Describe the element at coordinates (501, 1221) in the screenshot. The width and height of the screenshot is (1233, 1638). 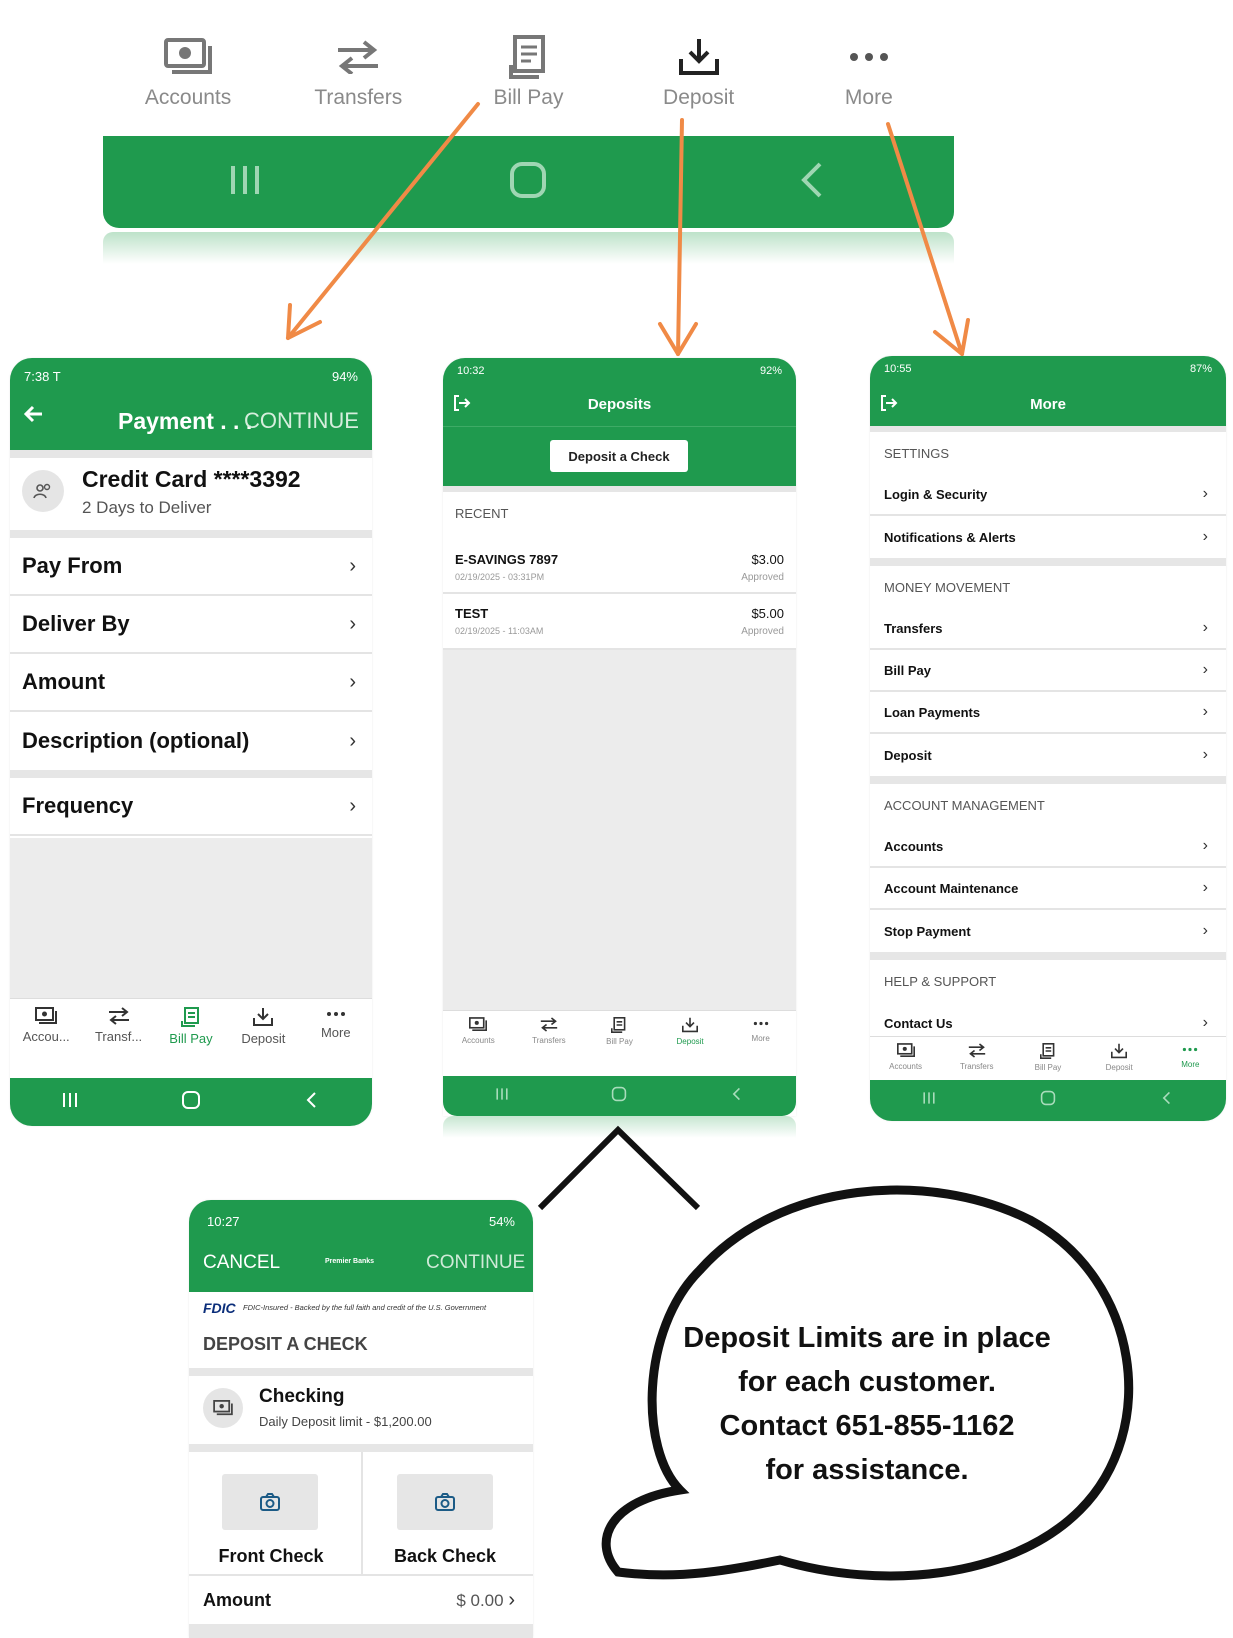
I see `status-battery: 54%` at that location.